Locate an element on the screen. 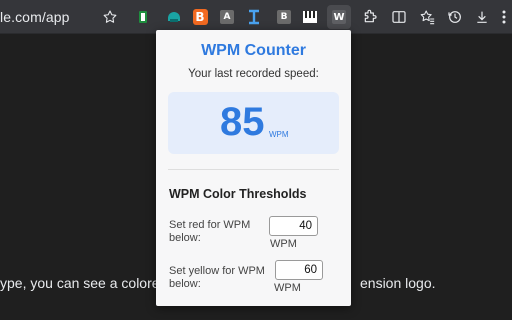 Image resolution: width=512 pixels, height=320 pixels. ext-orange-b-icon: B is located at coordinates (200, 17).